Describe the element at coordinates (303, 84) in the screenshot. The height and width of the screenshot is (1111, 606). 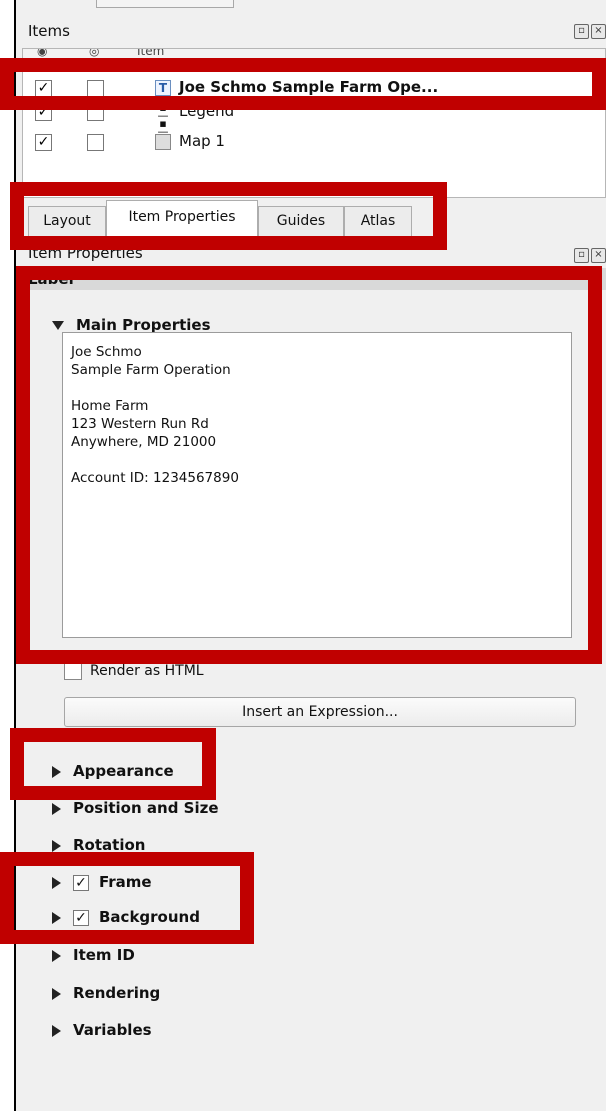
I see `highlight-selected-item` at that location.